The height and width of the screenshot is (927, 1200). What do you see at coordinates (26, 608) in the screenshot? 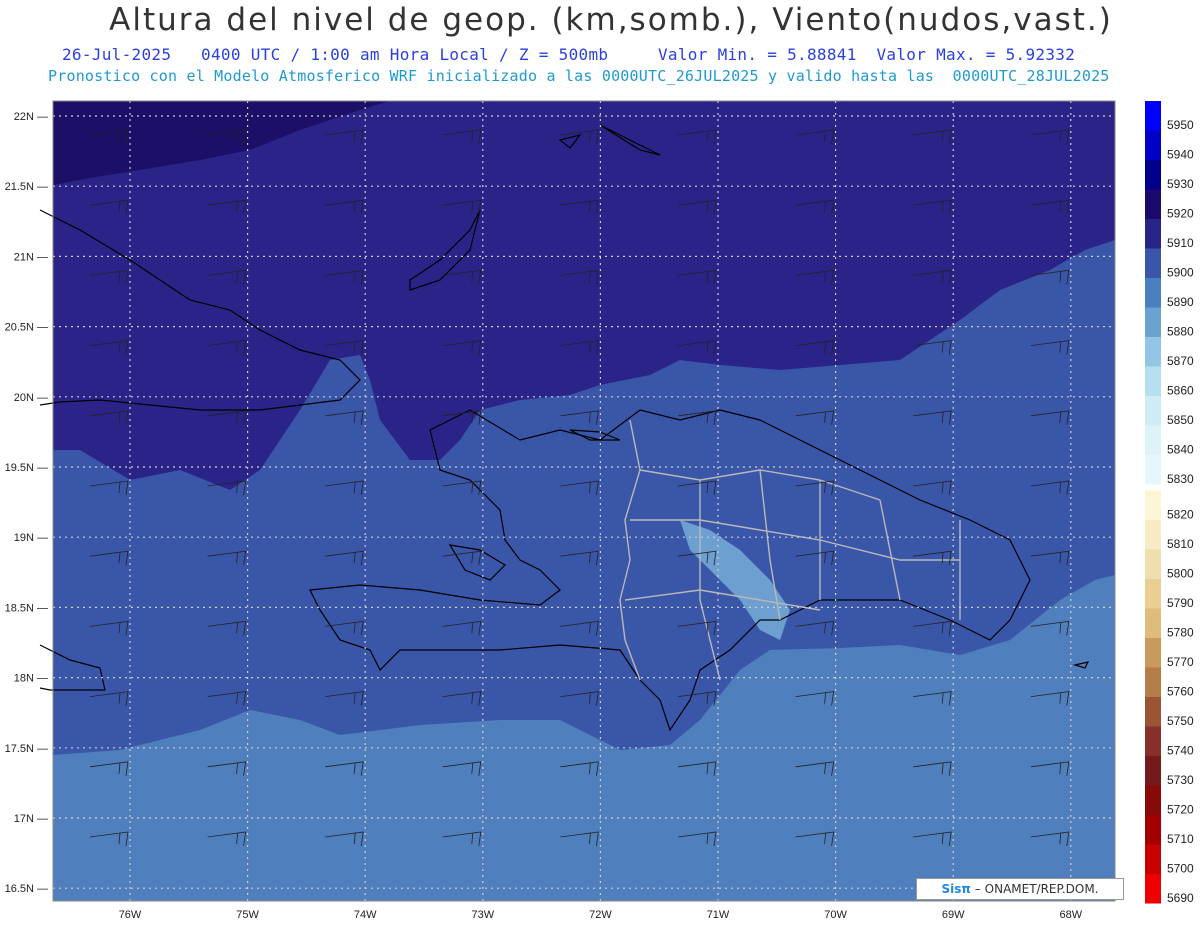
I see `lat-label: 18.5N —` at bounding box center [26, 608].